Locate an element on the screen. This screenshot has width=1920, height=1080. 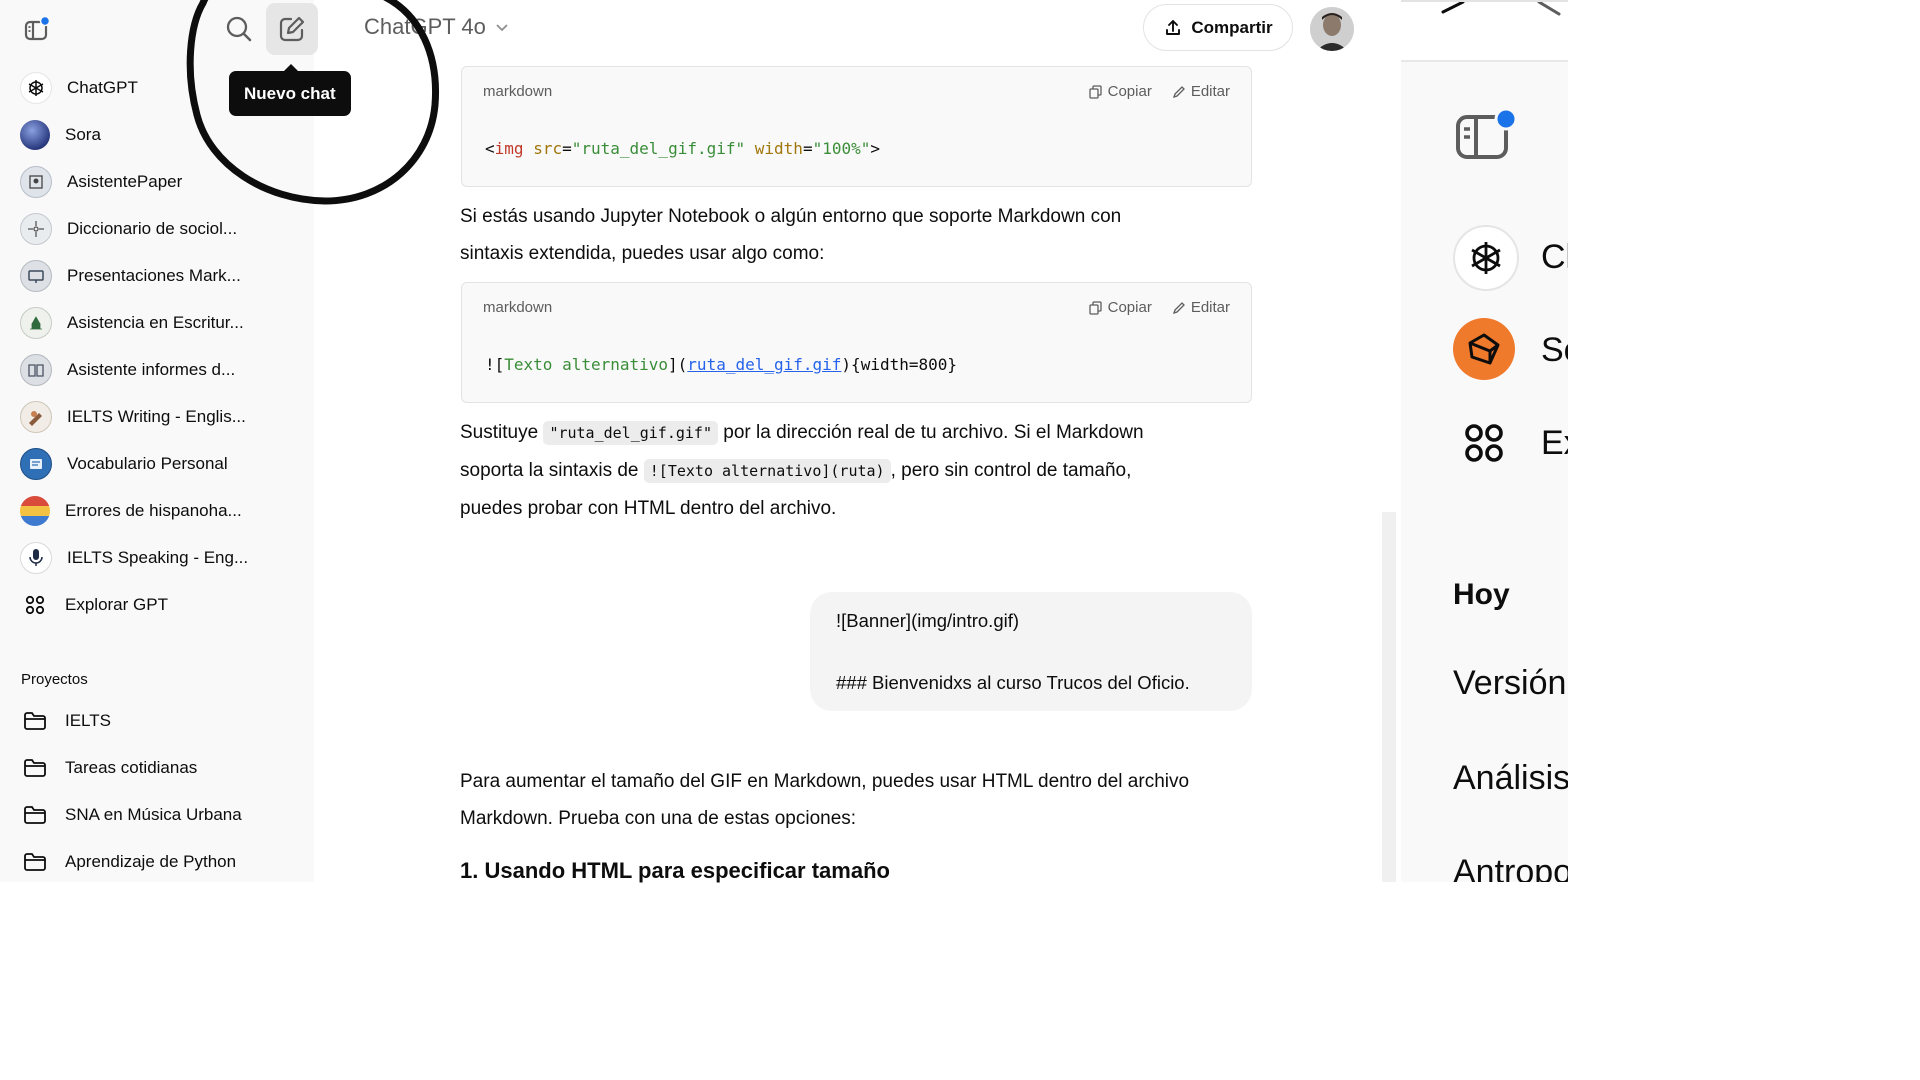
sidebar-item-label: ChatGPT is located at coordinates (102, 87).